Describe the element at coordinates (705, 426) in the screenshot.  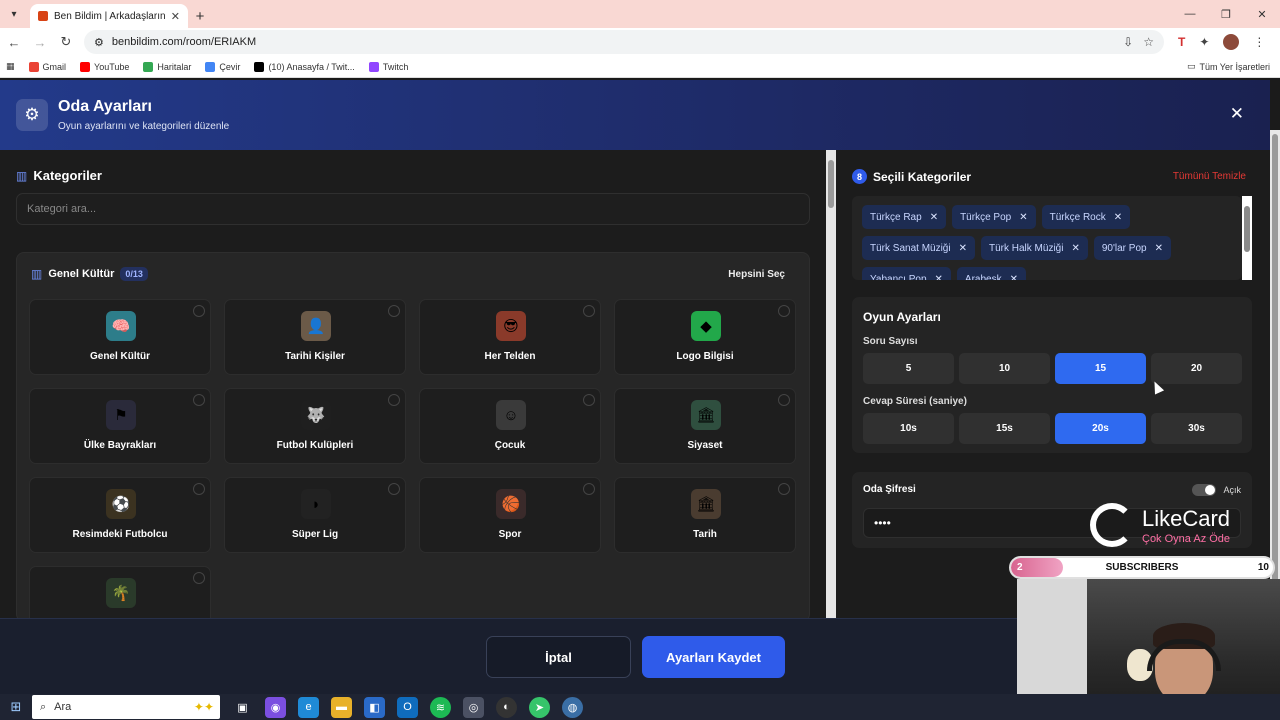
I see `category-card: 🏛 Siyaset` at that location.